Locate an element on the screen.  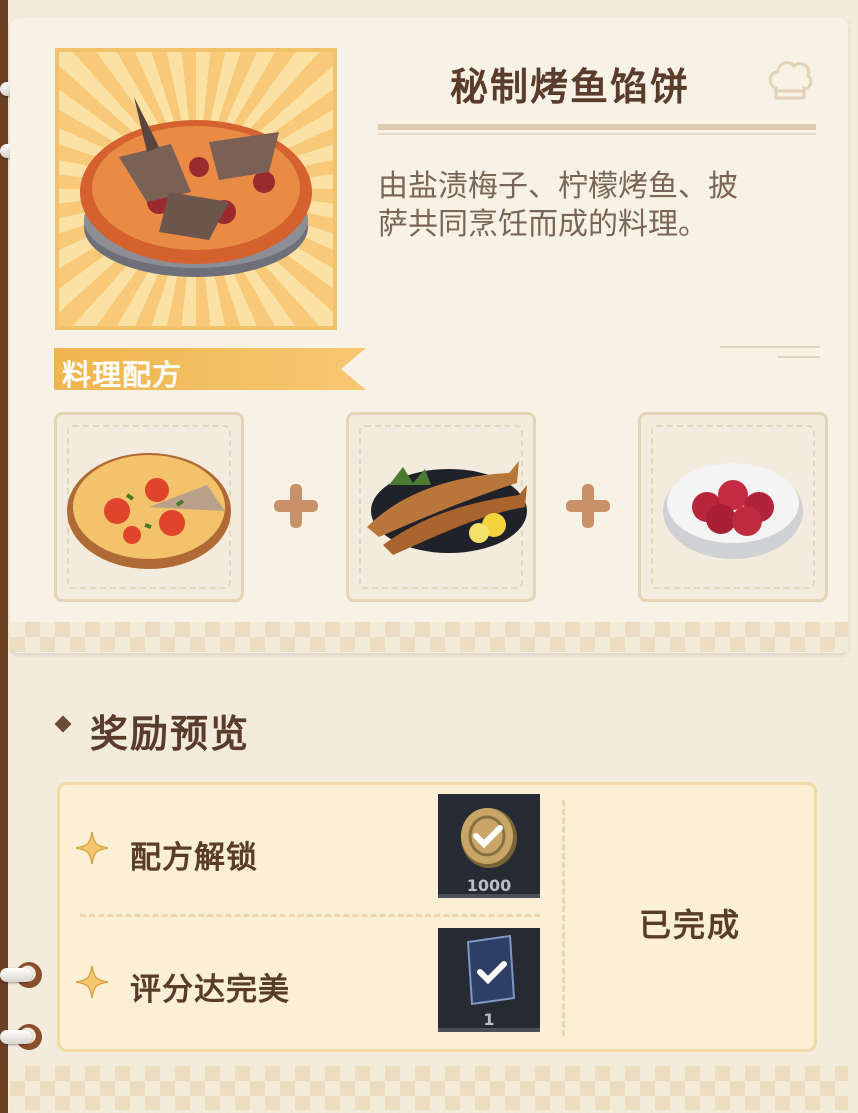
pizza-icon is located at coordinates (149, 511).